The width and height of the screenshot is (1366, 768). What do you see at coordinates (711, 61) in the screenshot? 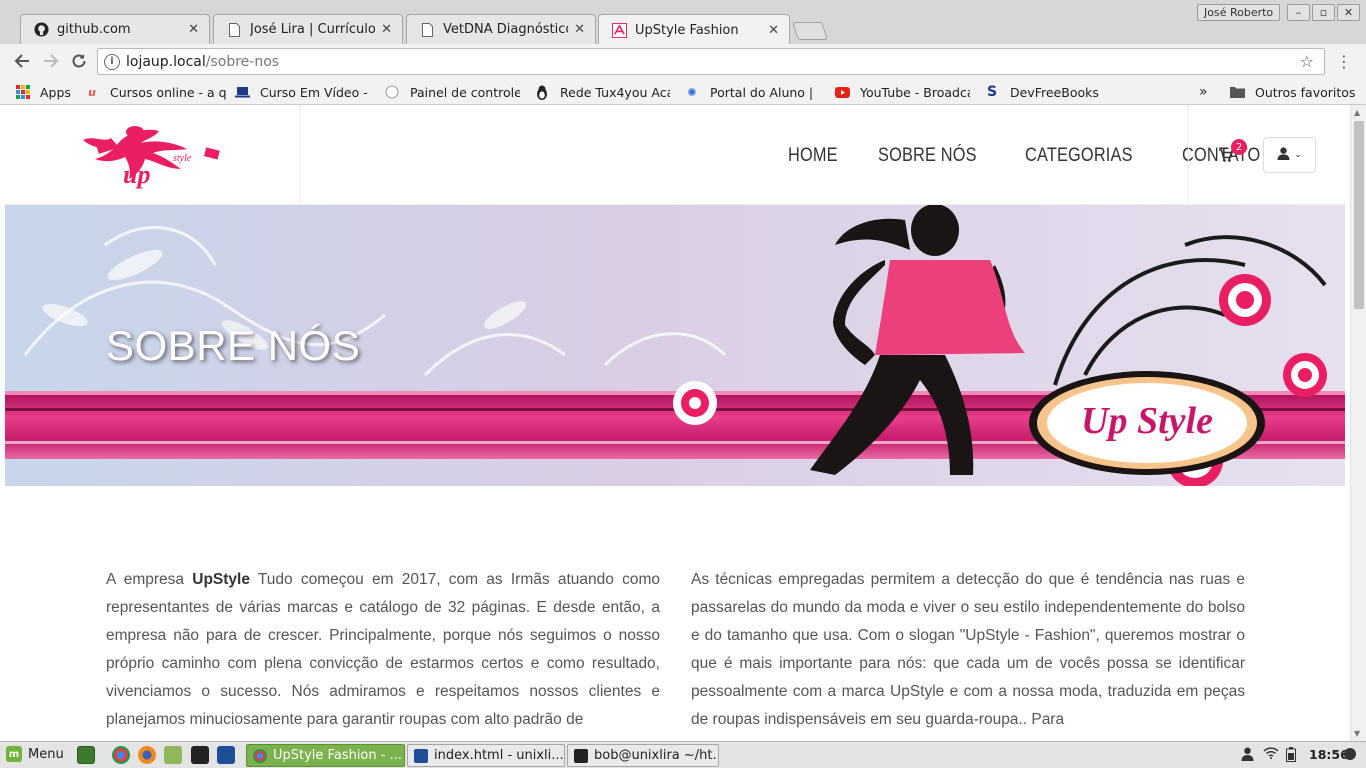
I see `address-bar: i lojaup.local/sobre-nos ☆` at bounding box center [711, 61].